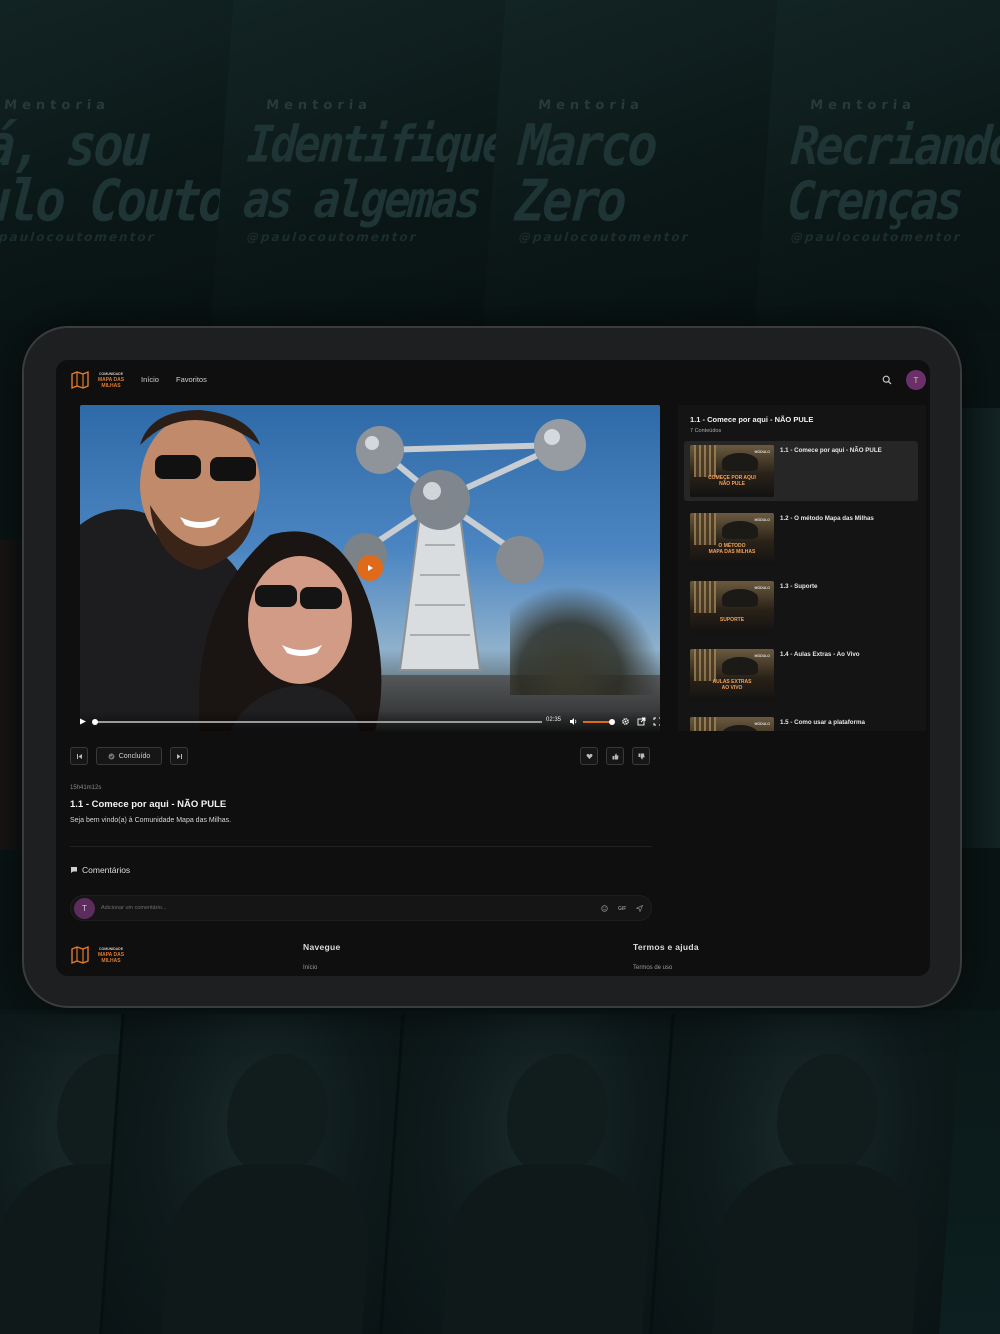 This screenshot has height=1334, width=1000. What do you see at coordinates (148, 804) in the screenshot?
I see `lesson-title: 1.1 - Comece por aqui - NÃO PULE` at bounding box center [148, 804].